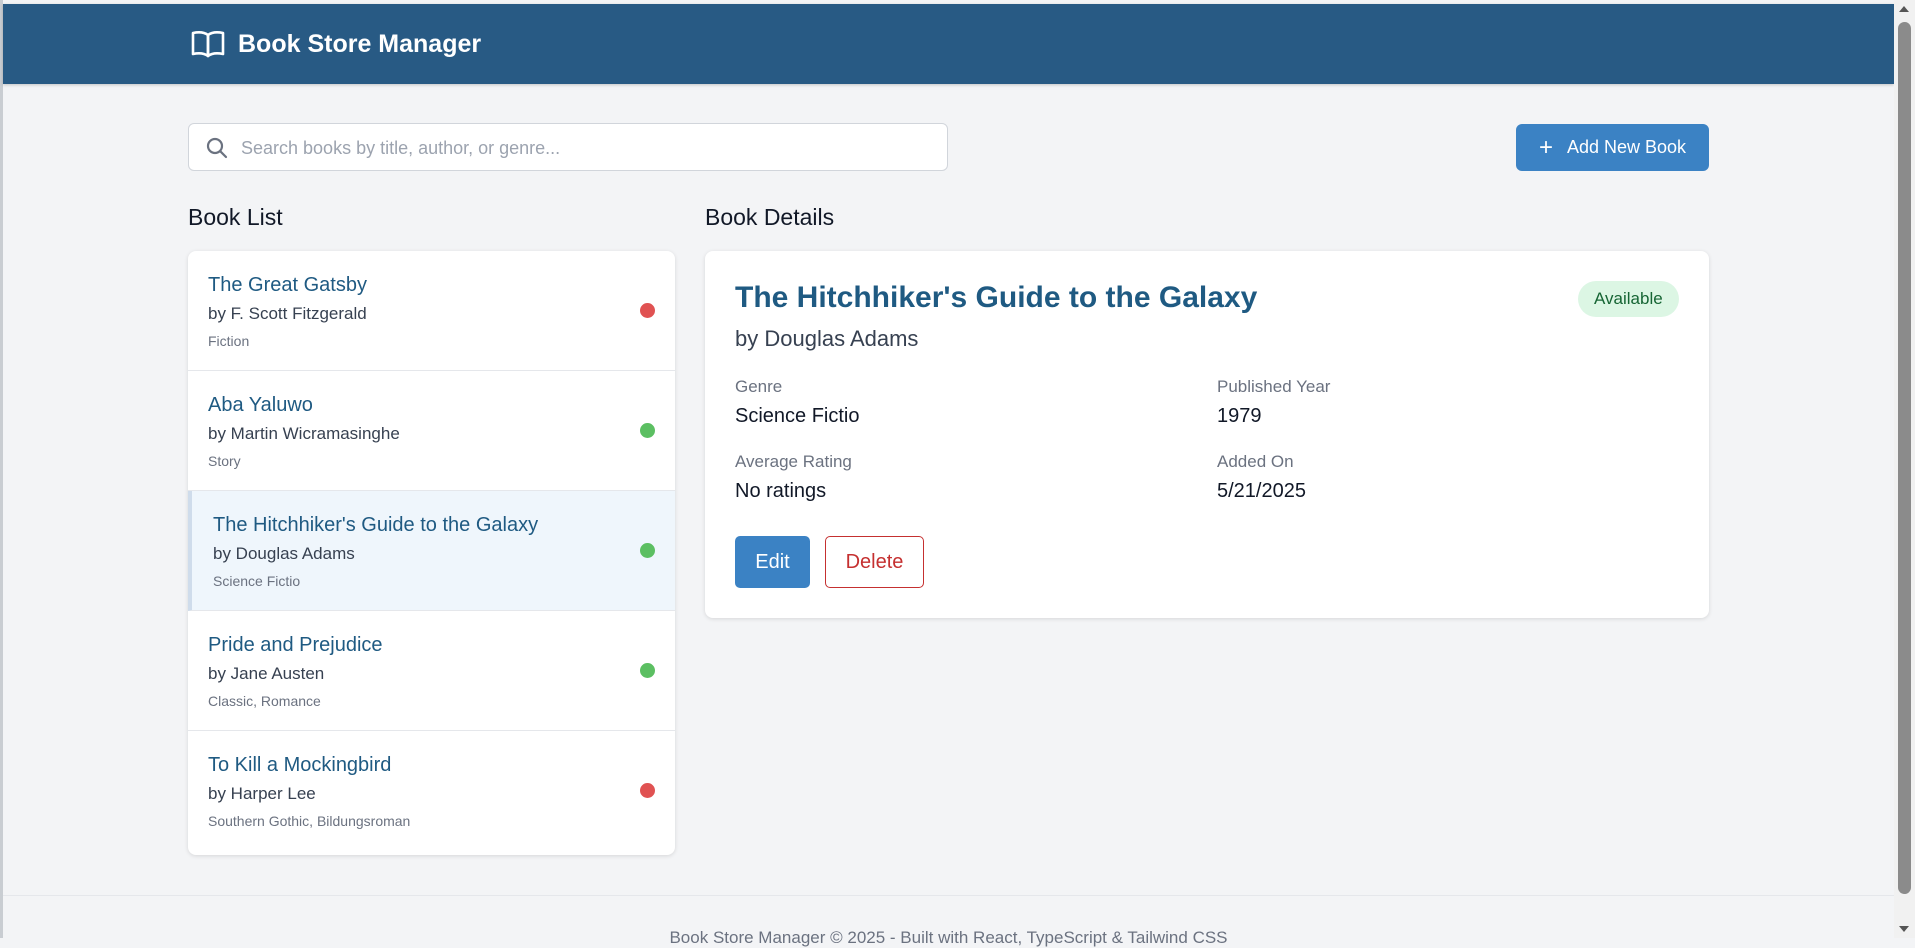 This screenshot has width=1915, height=948. What do you see at coordinates (827, 338) in the screenshot?
I see `detail-author: by Douglas Adams` at bounding box center [827, 338].